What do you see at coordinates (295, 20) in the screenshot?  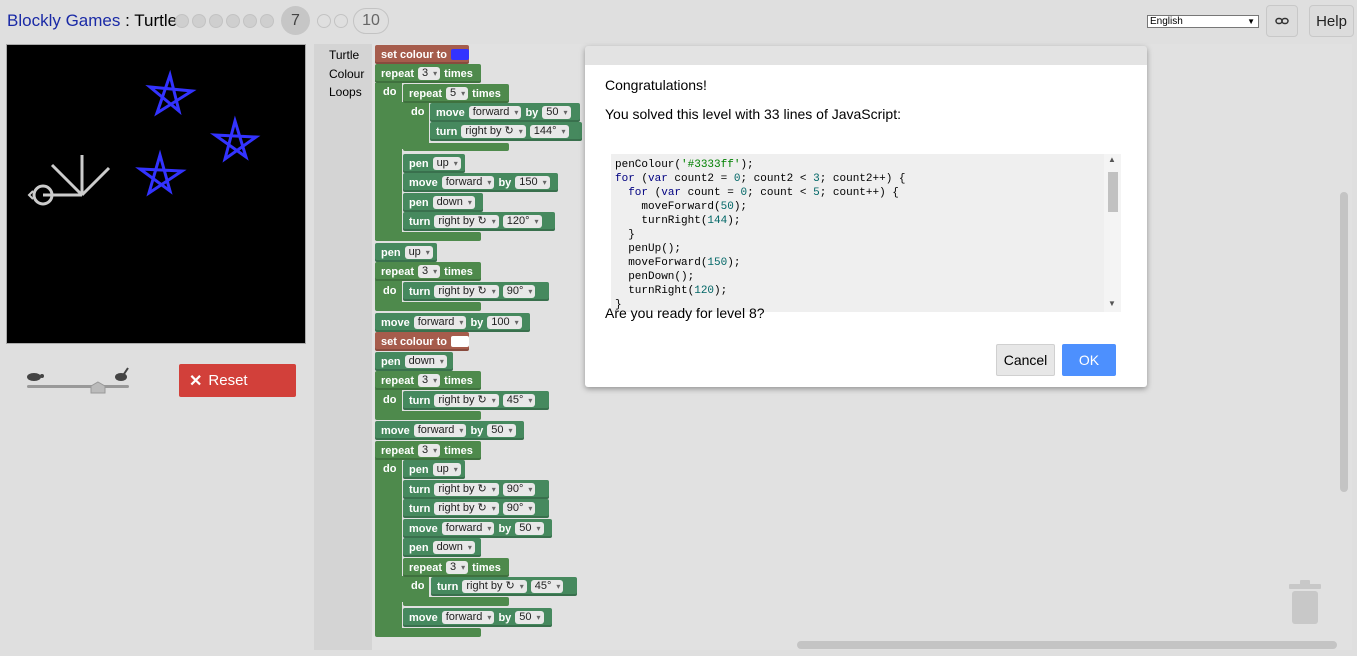 I see `current-level: 7` at bounding box center [295, 20].